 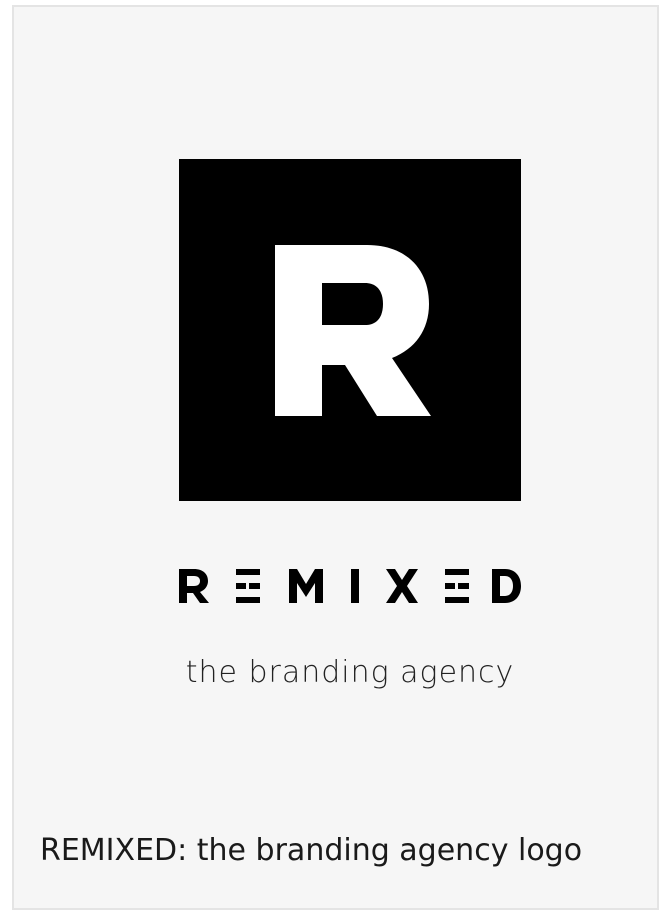 I want to click on logo-tagline: the branding agency, so click(x=350, y=672).